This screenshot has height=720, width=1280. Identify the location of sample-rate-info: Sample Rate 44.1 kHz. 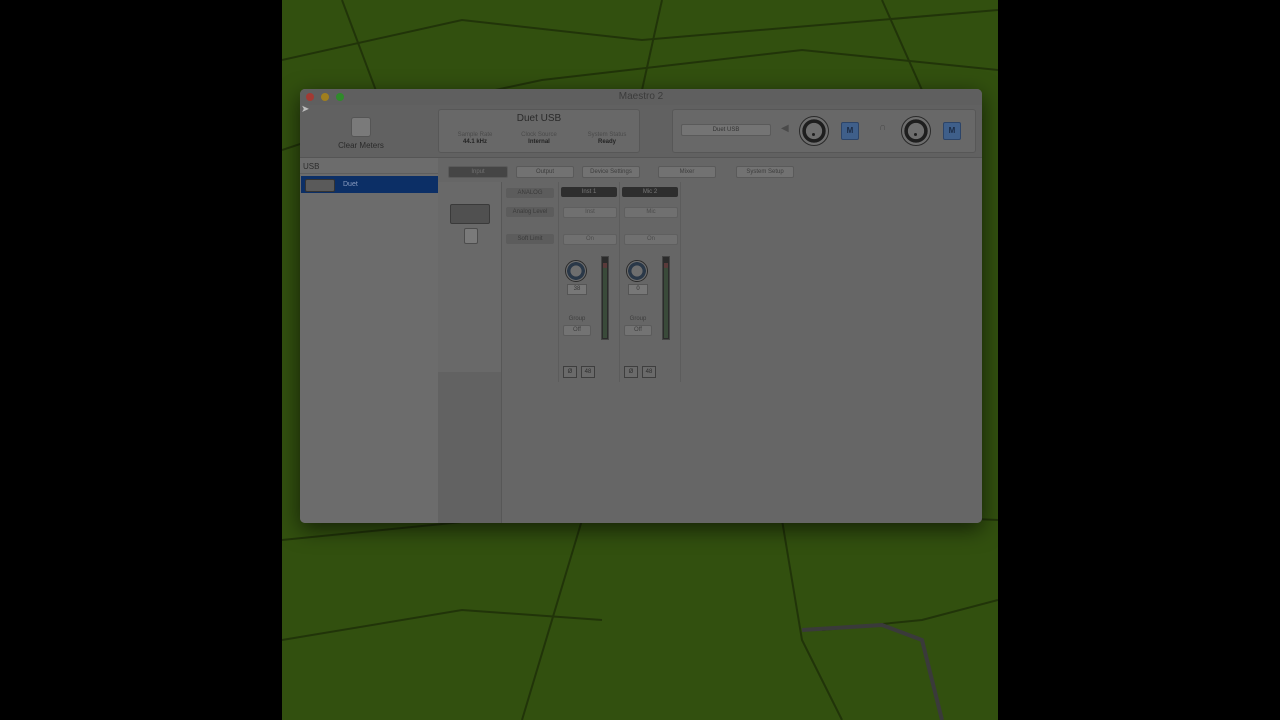
(475, 138).